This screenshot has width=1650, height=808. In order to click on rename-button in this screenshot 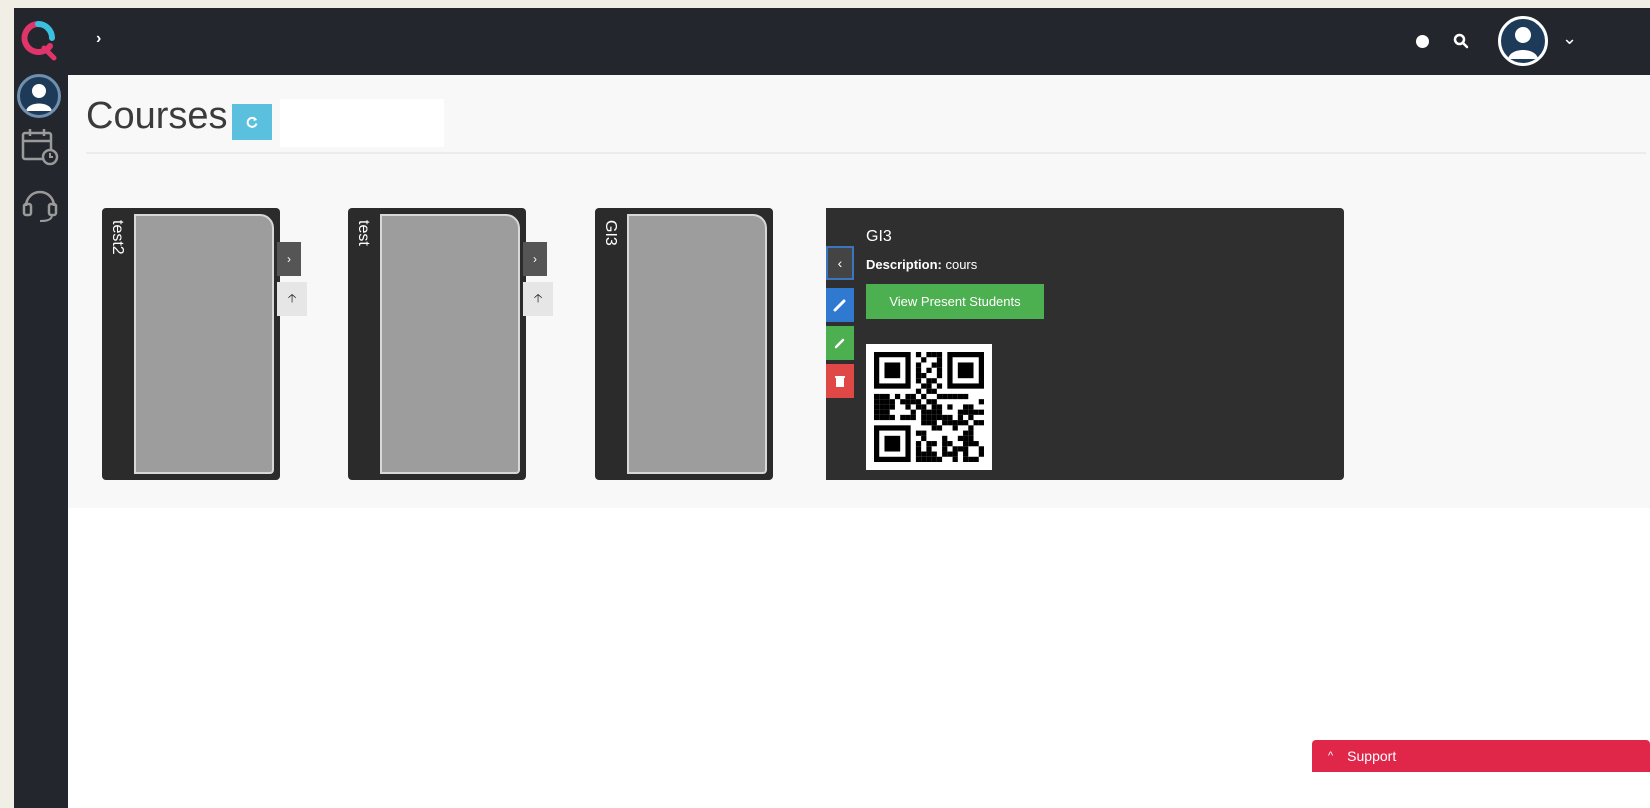, I will do `click(840, 343)`.